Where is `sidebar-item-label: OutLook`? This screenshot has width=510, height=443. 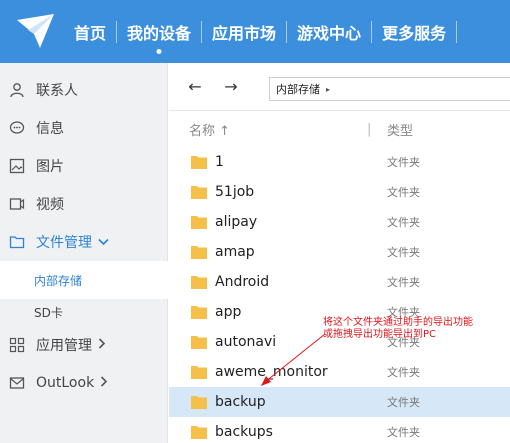
sidebar-item-label: OutLook is located at coordinates (65, 383).